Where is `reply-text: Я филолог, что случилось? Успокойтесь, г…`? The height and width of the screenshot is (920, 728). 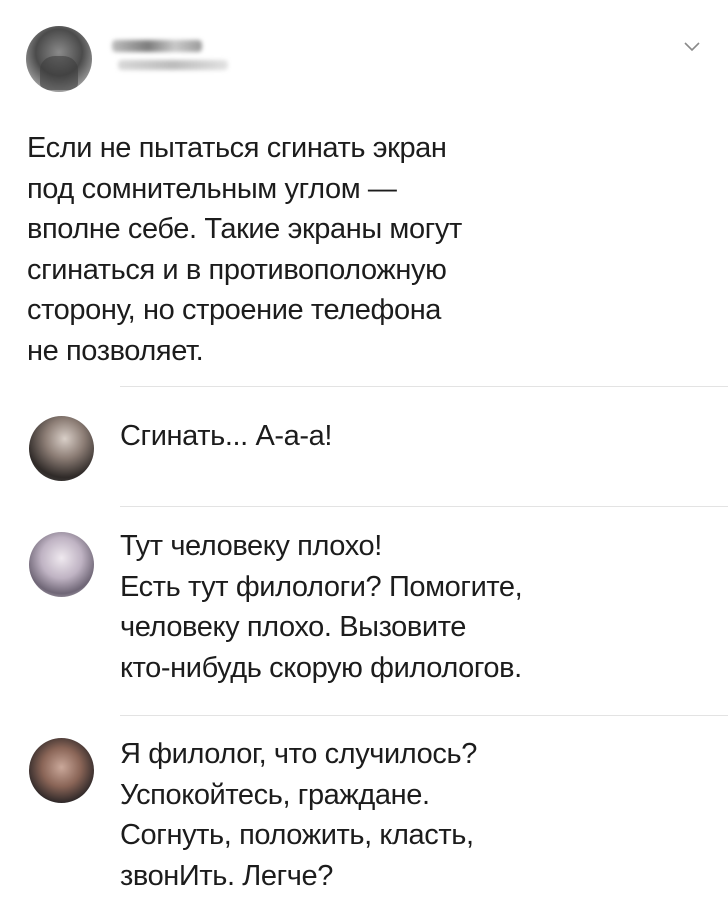
reply-text: Я филолог, что случилось? Успокойтесь, г… is located at coordinates (298, 815).